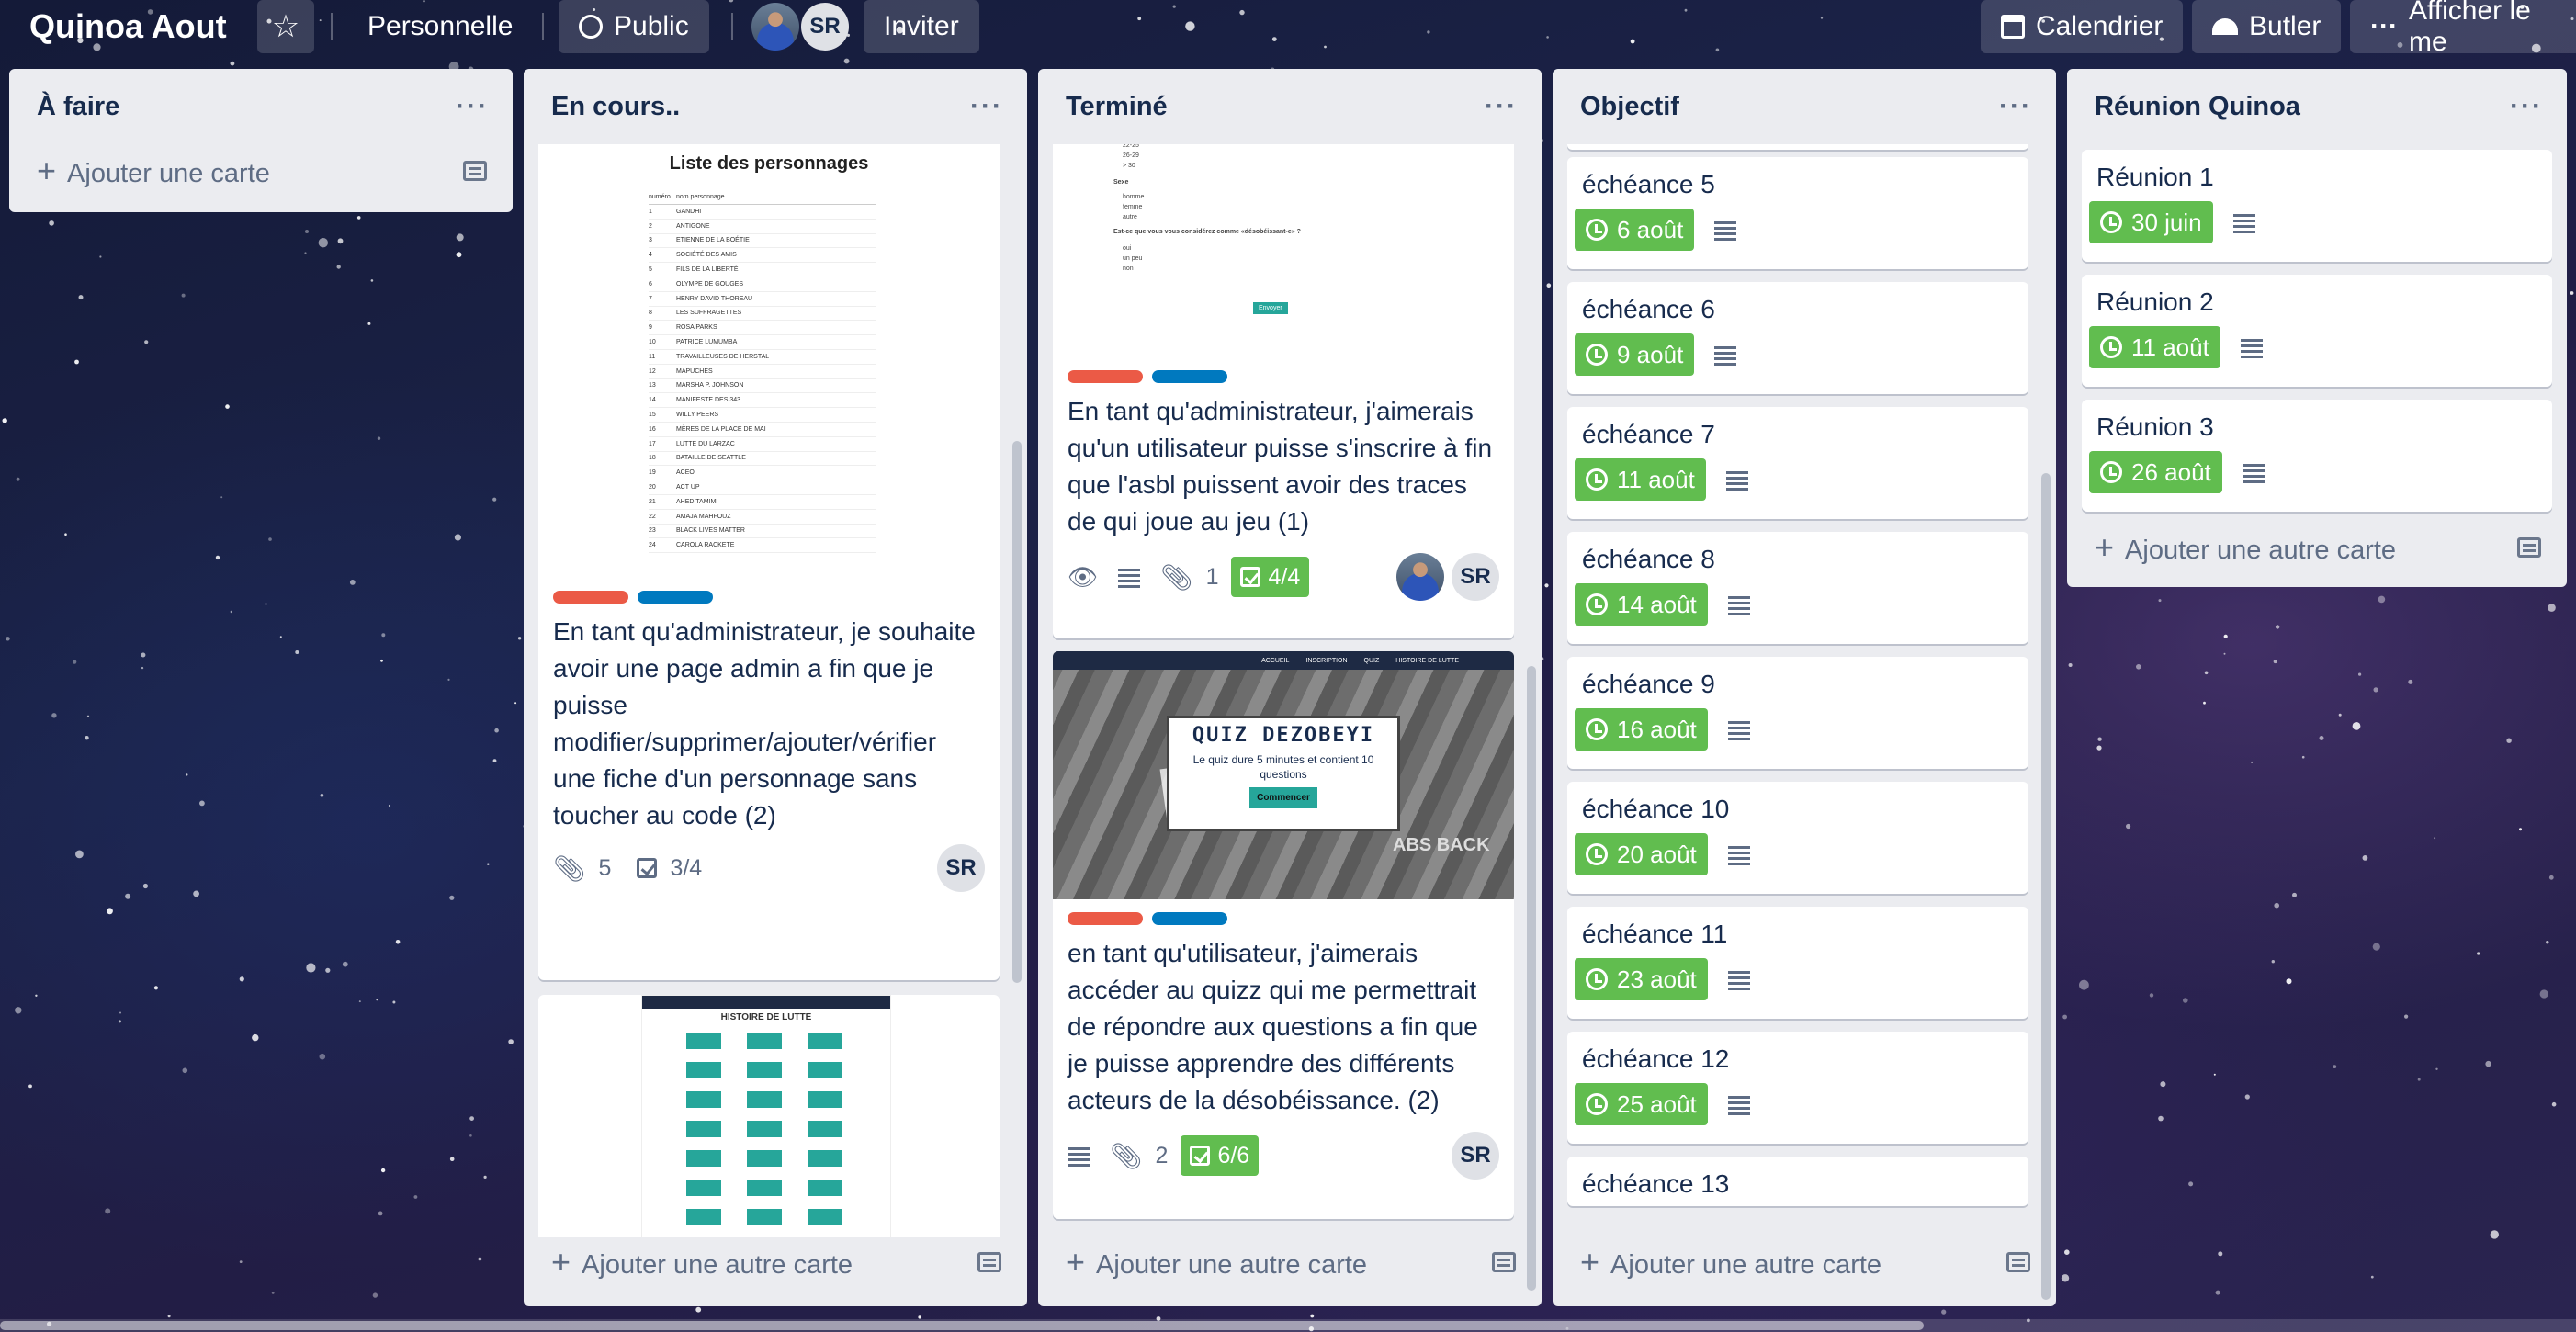 This screenshot has width=2576, height=1332. I want to click on calendar-button: Calendrier, so click(2082, 26).